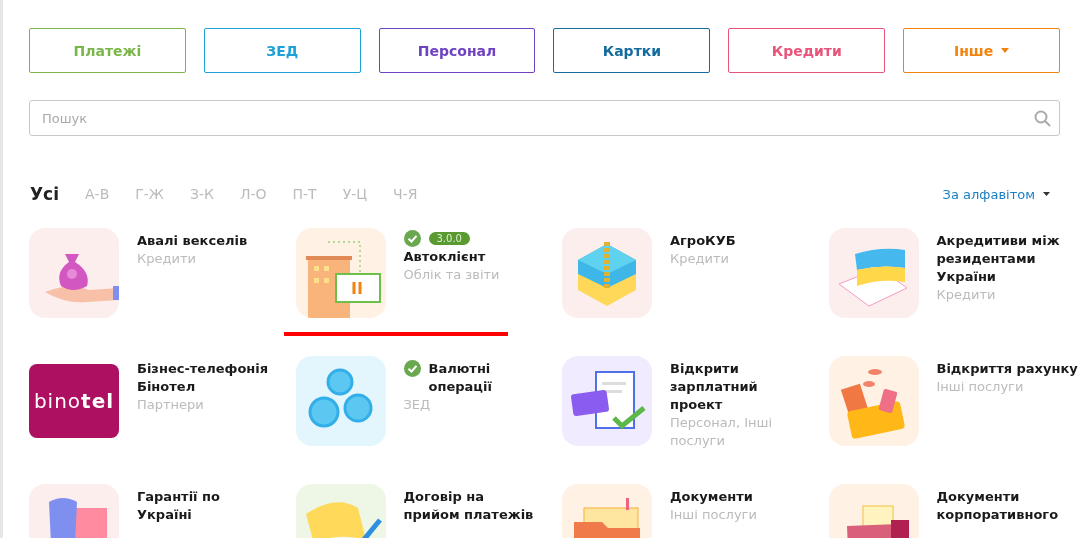 The width and height of the screenshot is (1086, 538). Describe the element at coordinates (1042, 118) in the screenshot. I see `search-icon` at that location.